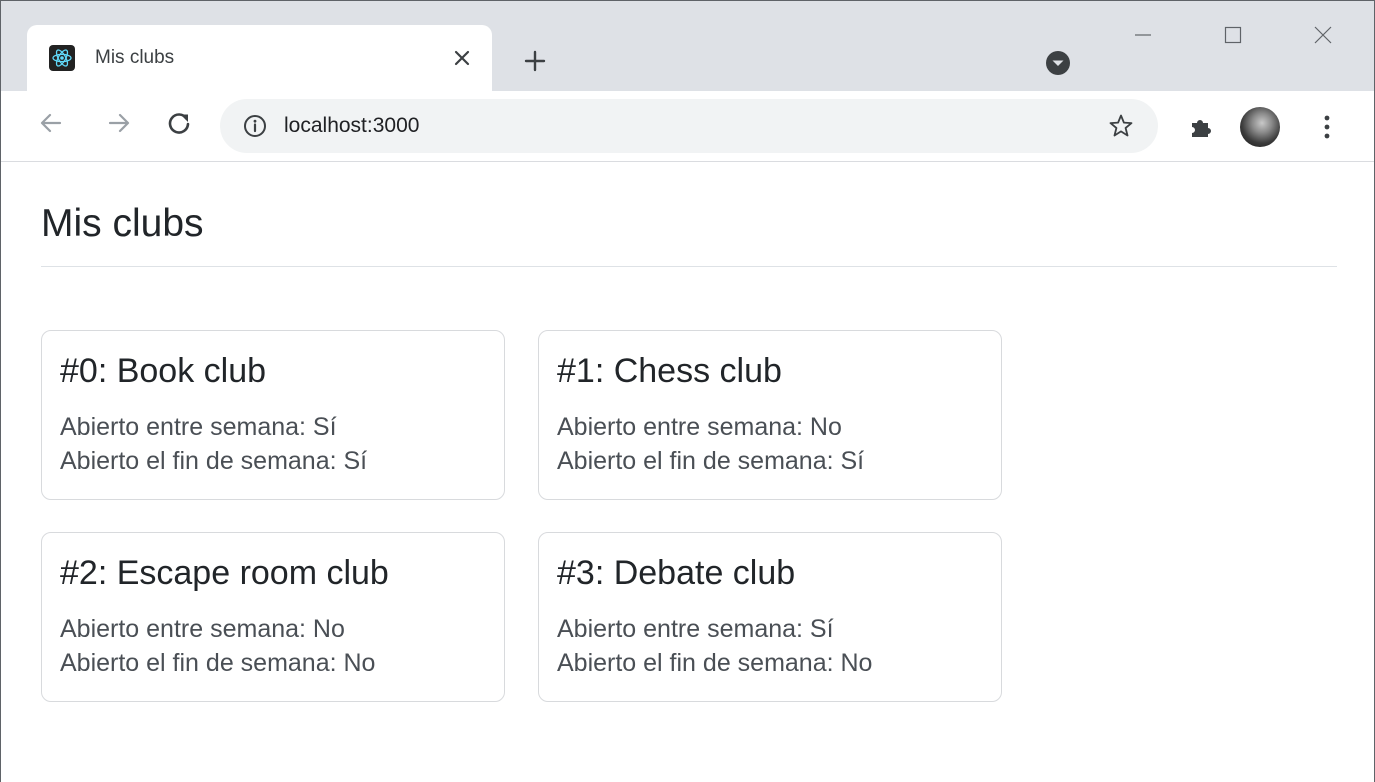  Describe the element at coordinates (1233, 35) in the screenshot. I see `maximize-icon` at that location.